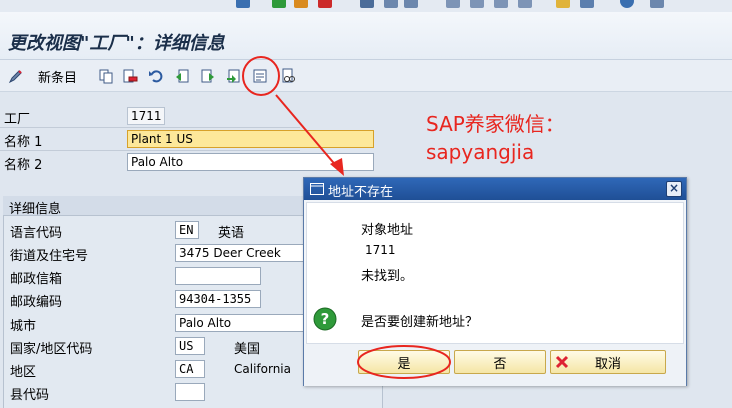  Describe the element at coordinates (380, 250) in the screenshot. I see `message-line2: 1711` at that location.